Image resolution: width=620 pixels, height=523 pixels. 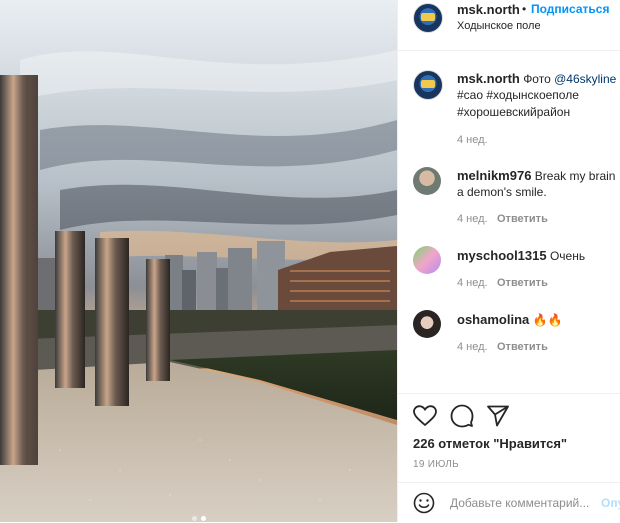 I want to click on caption-line-1: msk.north Фото @46skyline, so click(x=536, y=79).